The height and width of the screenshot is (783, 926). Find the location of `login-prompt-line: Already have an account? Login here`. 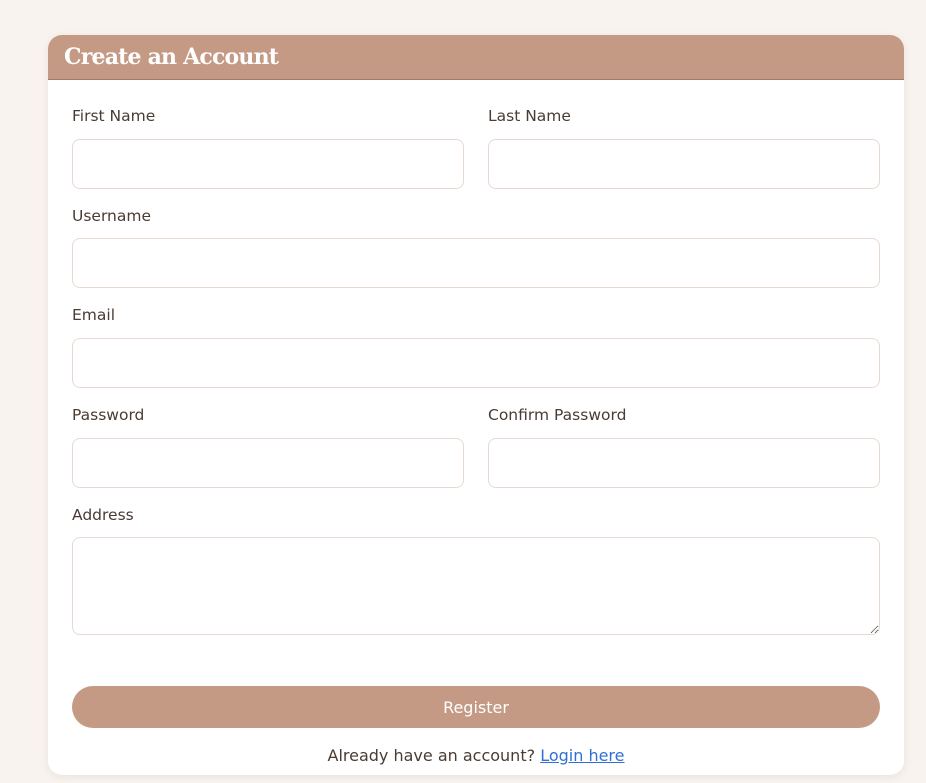

login-prompt-line: Already have an account? Login here is located at coordinates (476, 755).